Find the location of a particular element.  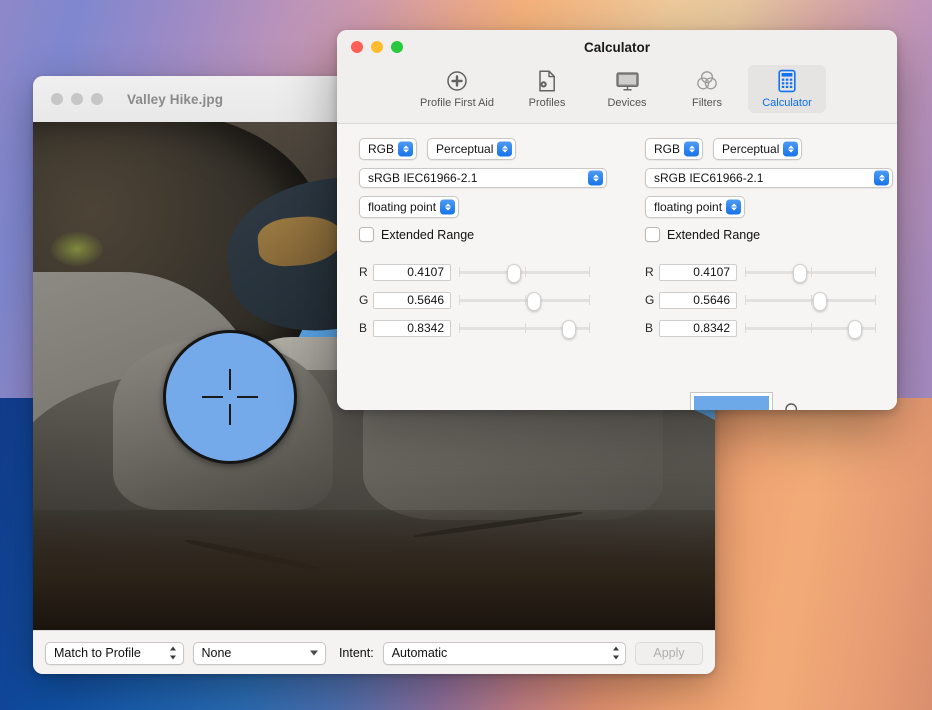

toolbar-item-calculator: Calculator is located at coordinates (787, 89).